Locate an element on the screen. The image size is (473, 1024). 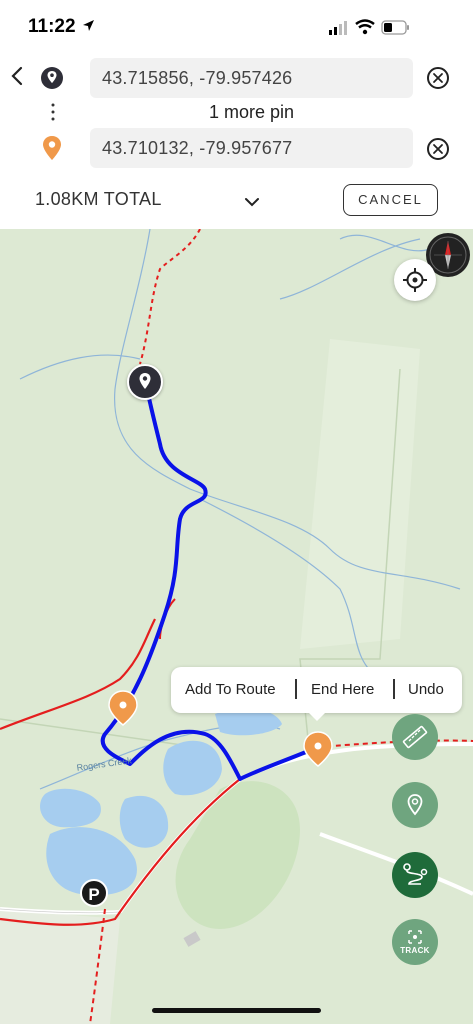
wooded-area is located at coordinates (237, 855).